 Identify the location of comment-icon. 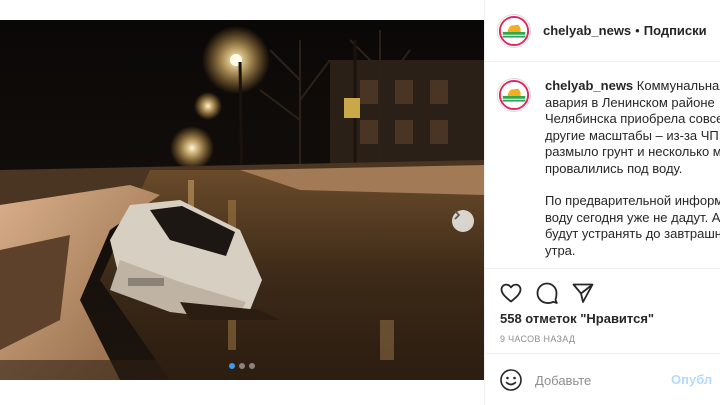
(547, 293).